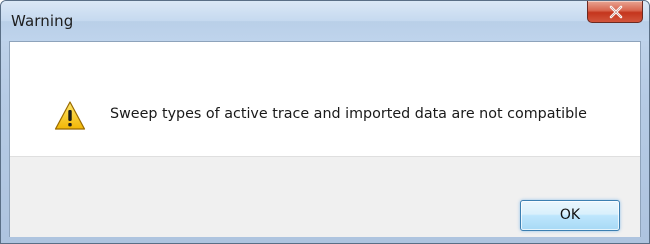  I want to click on window-title: Warning, so click(42, 21).